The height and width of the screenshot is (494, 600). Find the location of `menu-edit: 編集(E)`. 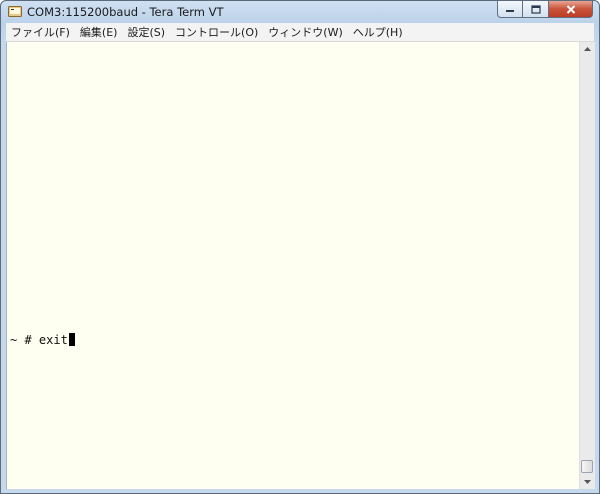

menu-edit: 編集(E) is located at coordinates (99, 32).